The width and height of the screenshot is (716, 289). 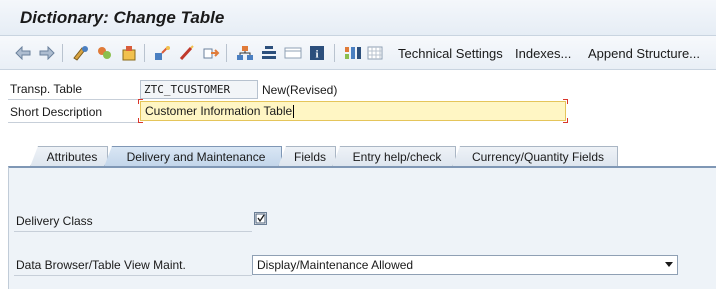 I want to click on text-cursor, so click(x=294, y=112).